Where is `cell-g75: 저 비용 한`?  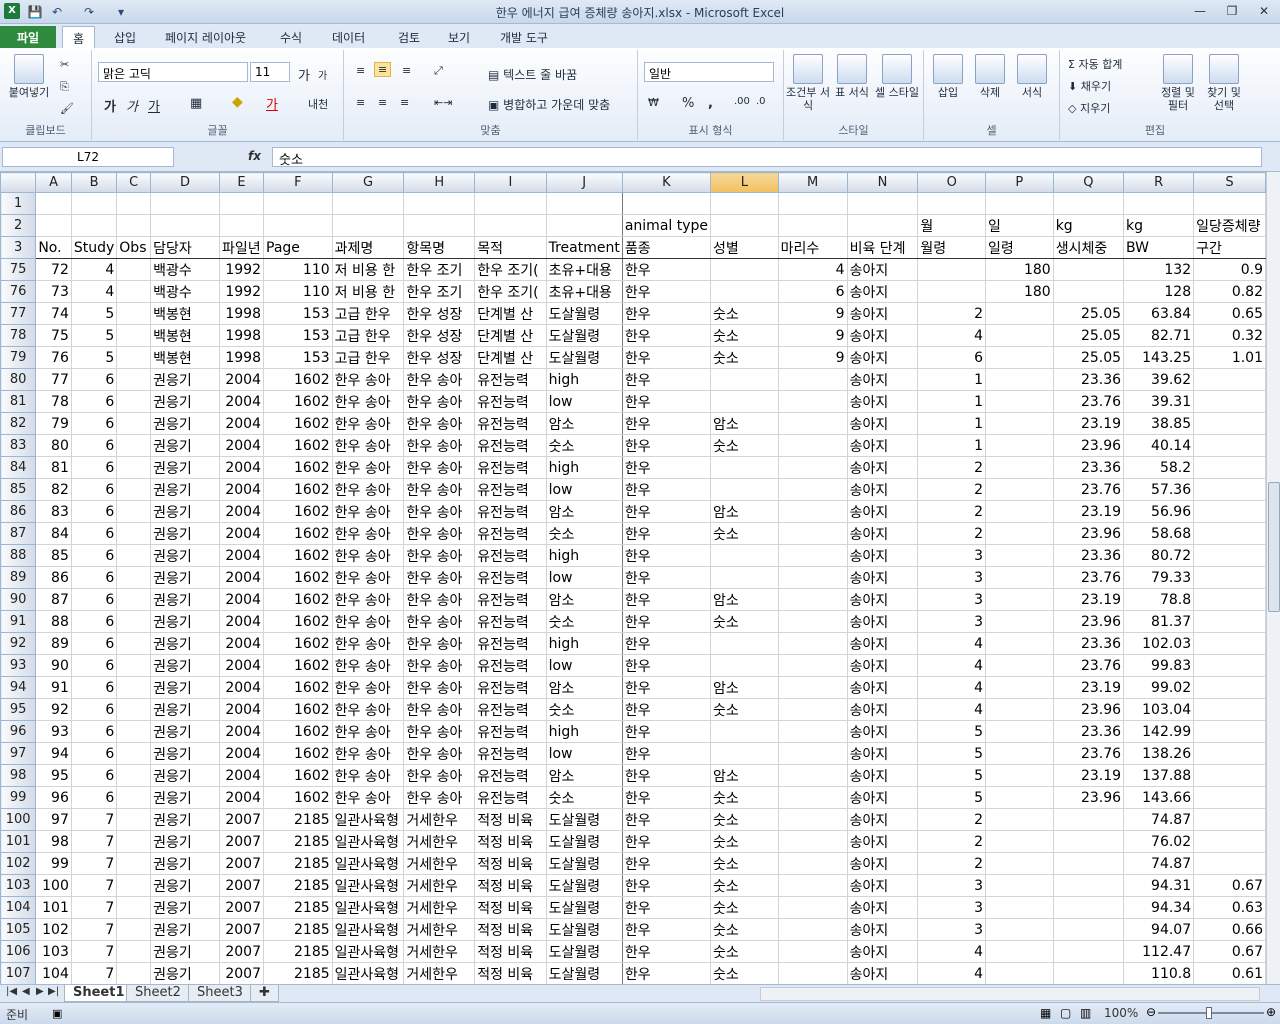
cell-g75: 저 비용 한 is located at coordinates (368, 269).